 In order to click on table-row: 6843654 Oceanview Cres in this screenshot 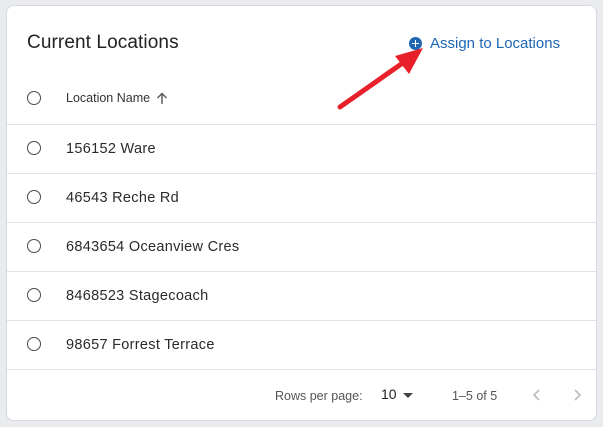, I will do `click(301, 247)`.